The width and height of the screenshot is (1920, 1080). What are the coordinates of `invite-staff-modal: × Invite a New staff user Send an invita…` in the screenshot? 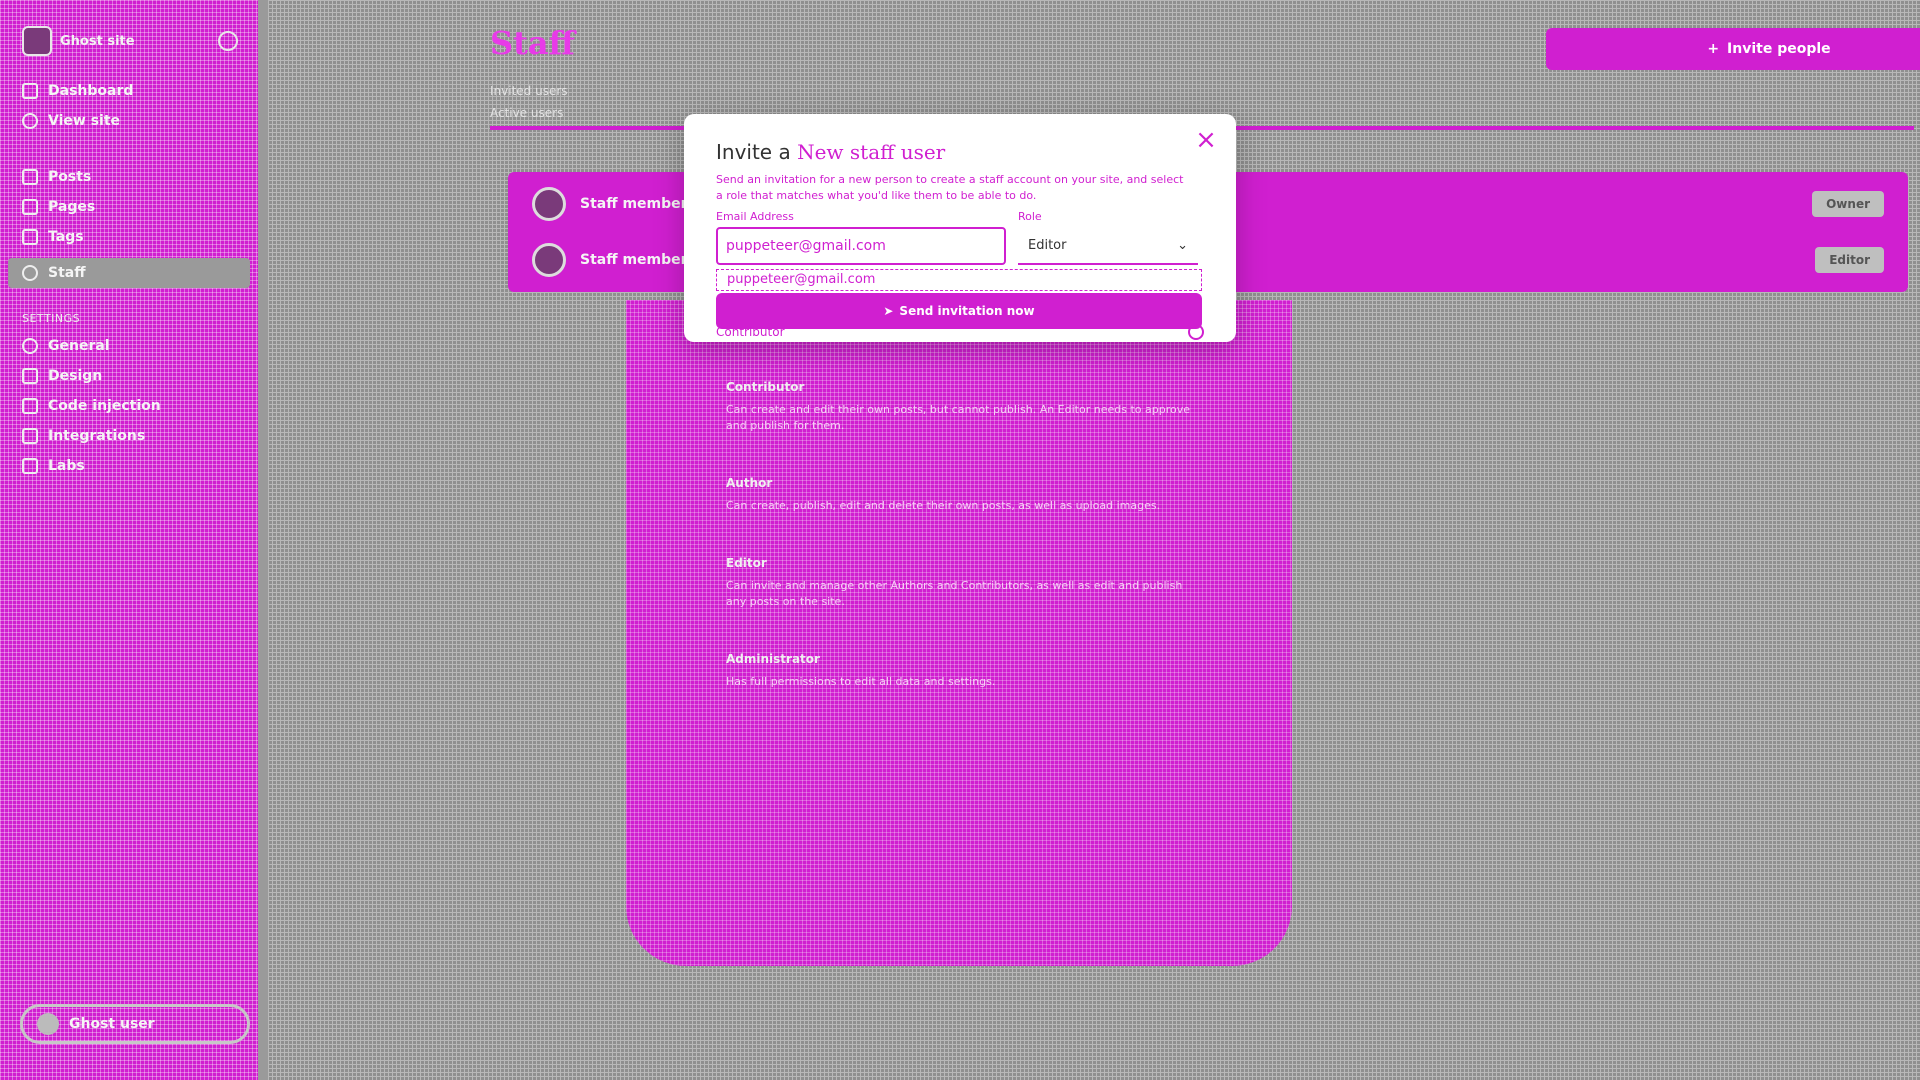 It's located at (960, 228).